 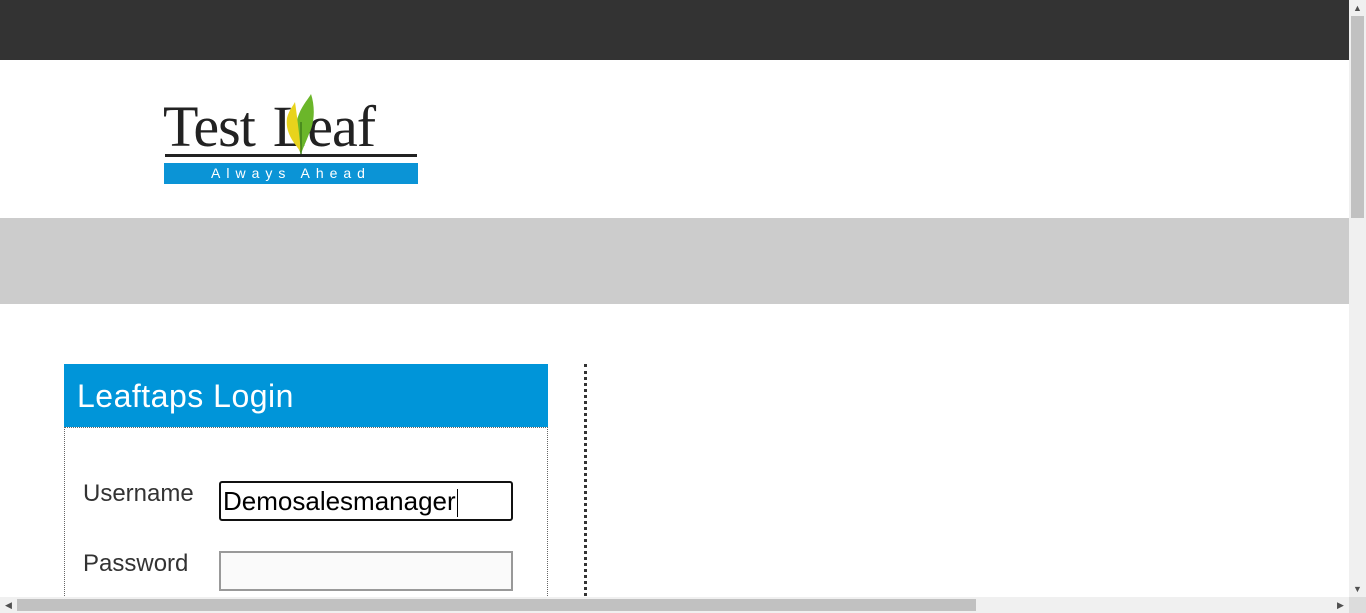 What do you see at coordinates (366, 571) in the screenshot?
I see `password-input` at bounding box center [366, 571].